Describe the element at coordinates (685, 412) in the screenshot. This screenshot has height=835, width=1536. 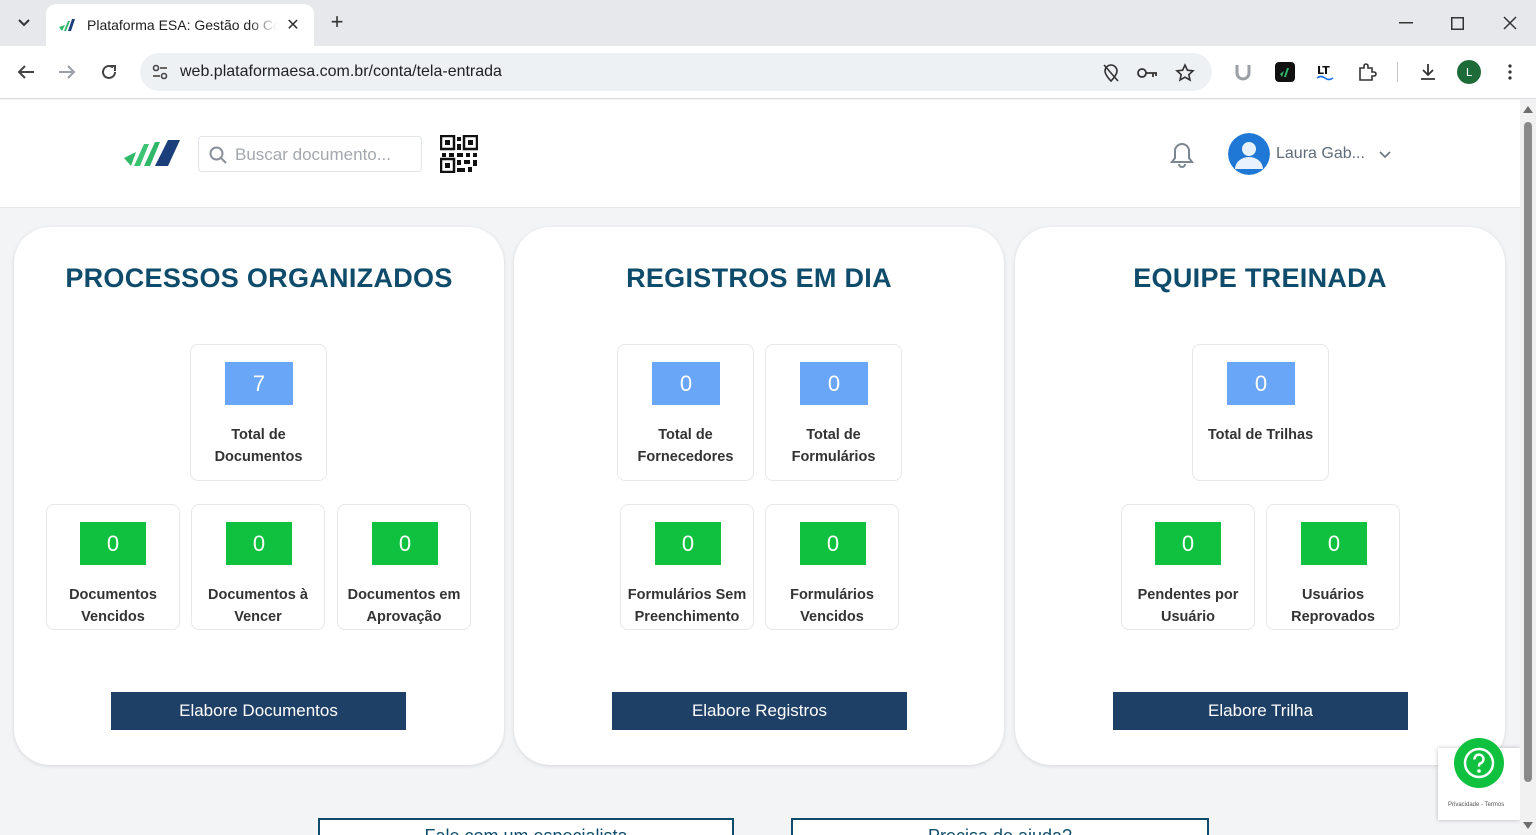
I see `stat-total-fornecedores: 0 Total de Fornecedores` at that location.